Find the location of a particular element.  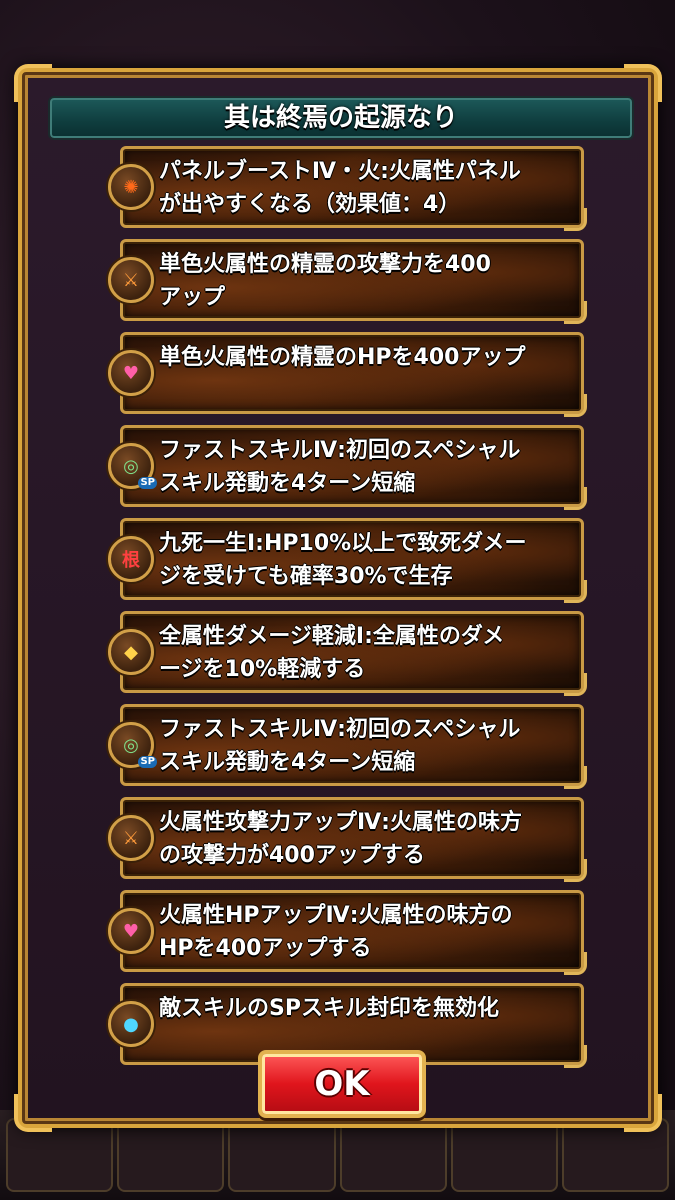

icon-glyph: ✺ is located at coordinates (131, 187).